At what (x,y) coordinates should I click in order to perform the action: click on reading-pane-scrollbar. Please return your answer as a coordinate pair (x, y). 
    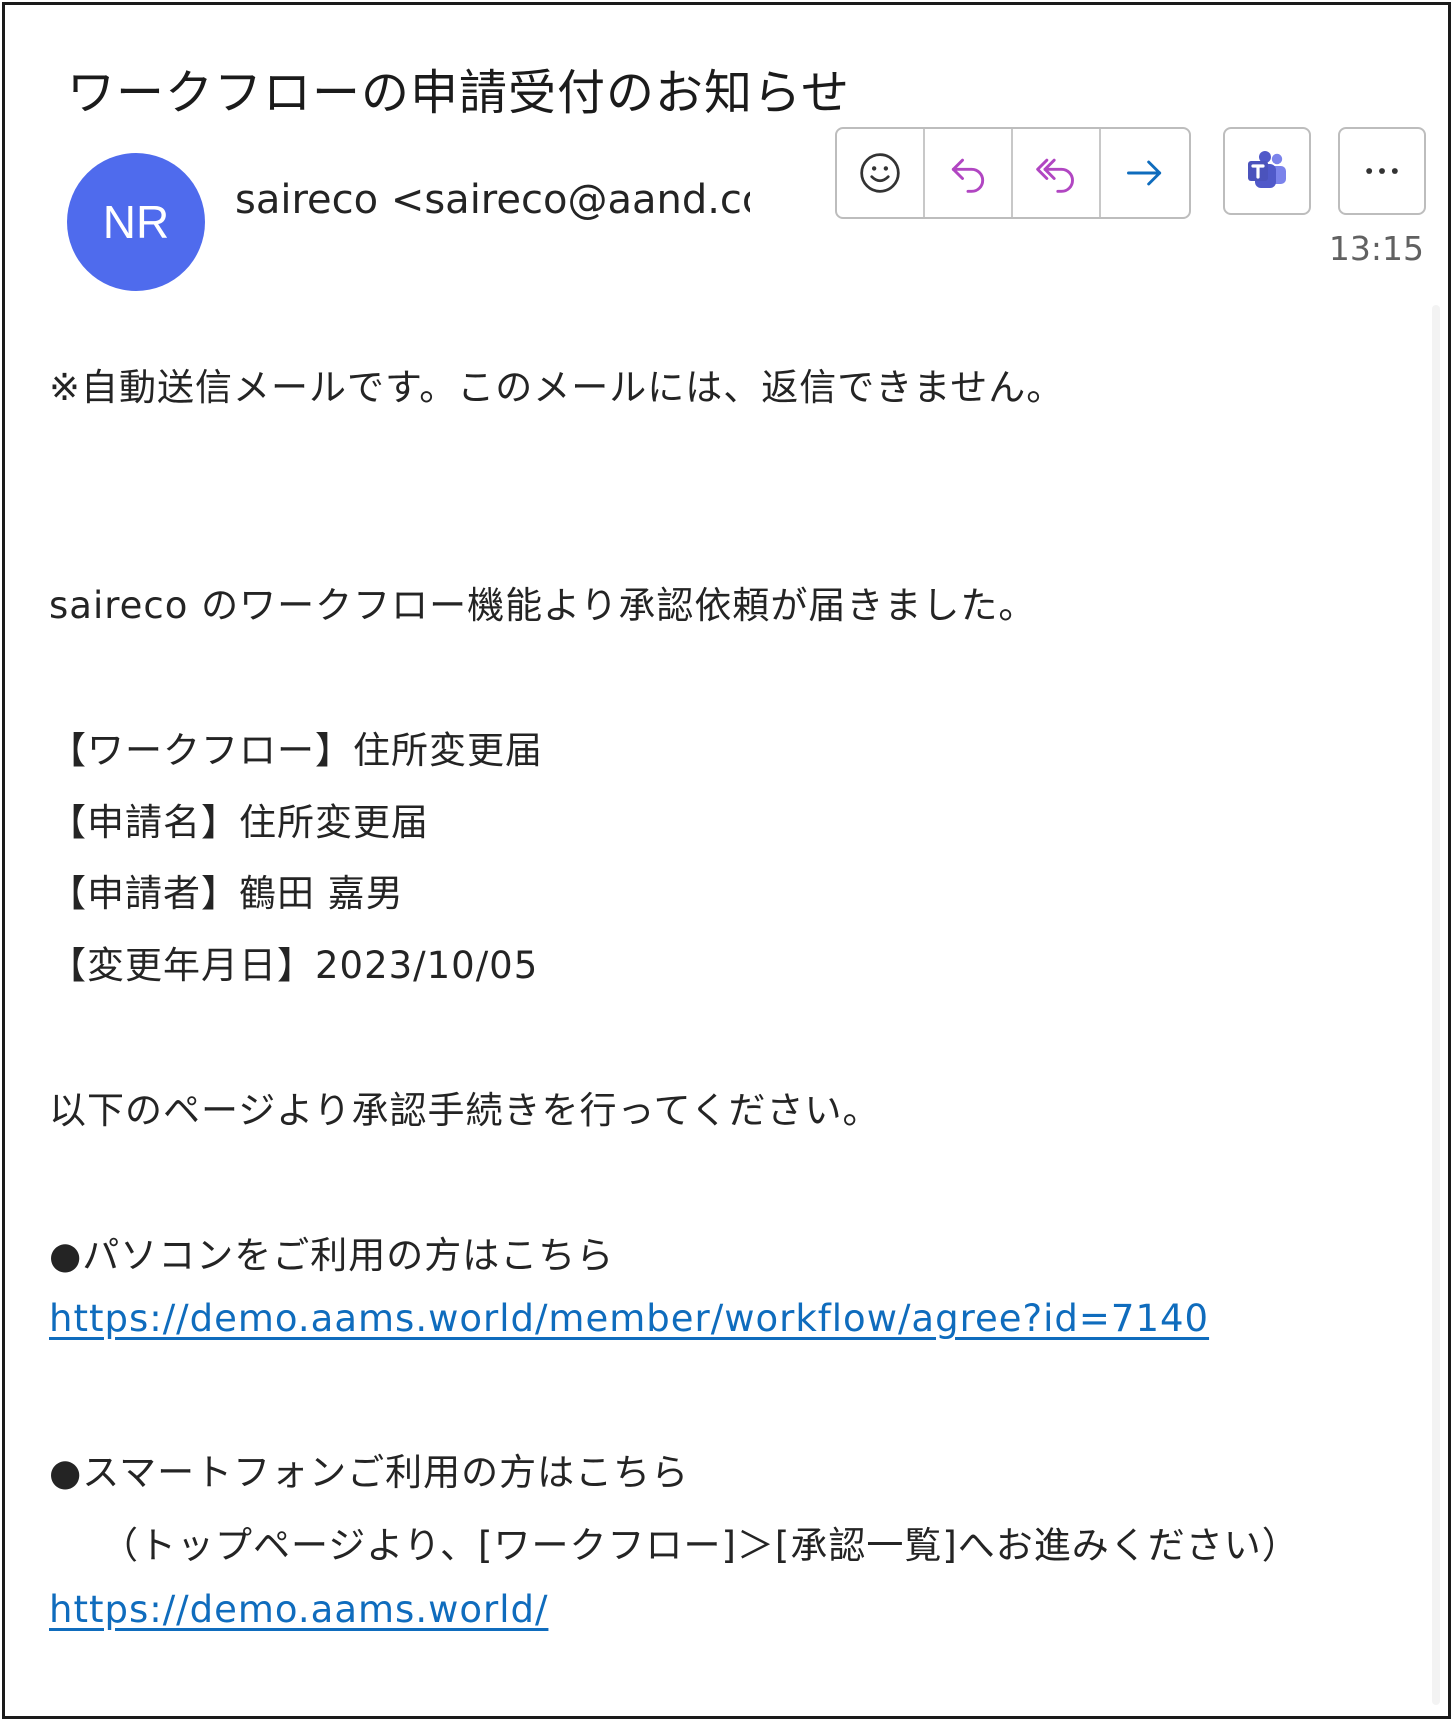
    Looking at the image, I should click on (1436, 1005).